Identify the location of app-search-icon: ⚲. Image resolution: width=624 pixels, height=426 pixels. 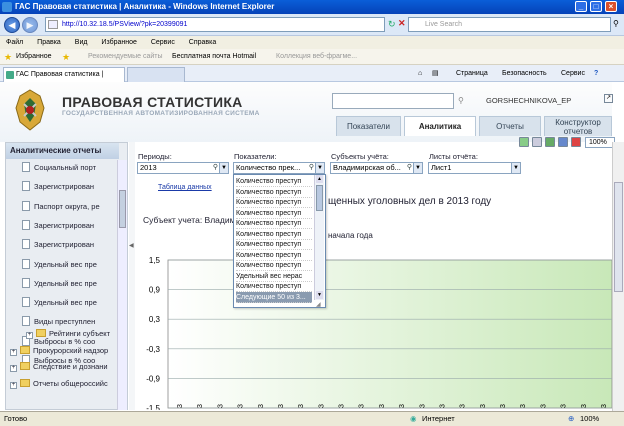
(461, 100).